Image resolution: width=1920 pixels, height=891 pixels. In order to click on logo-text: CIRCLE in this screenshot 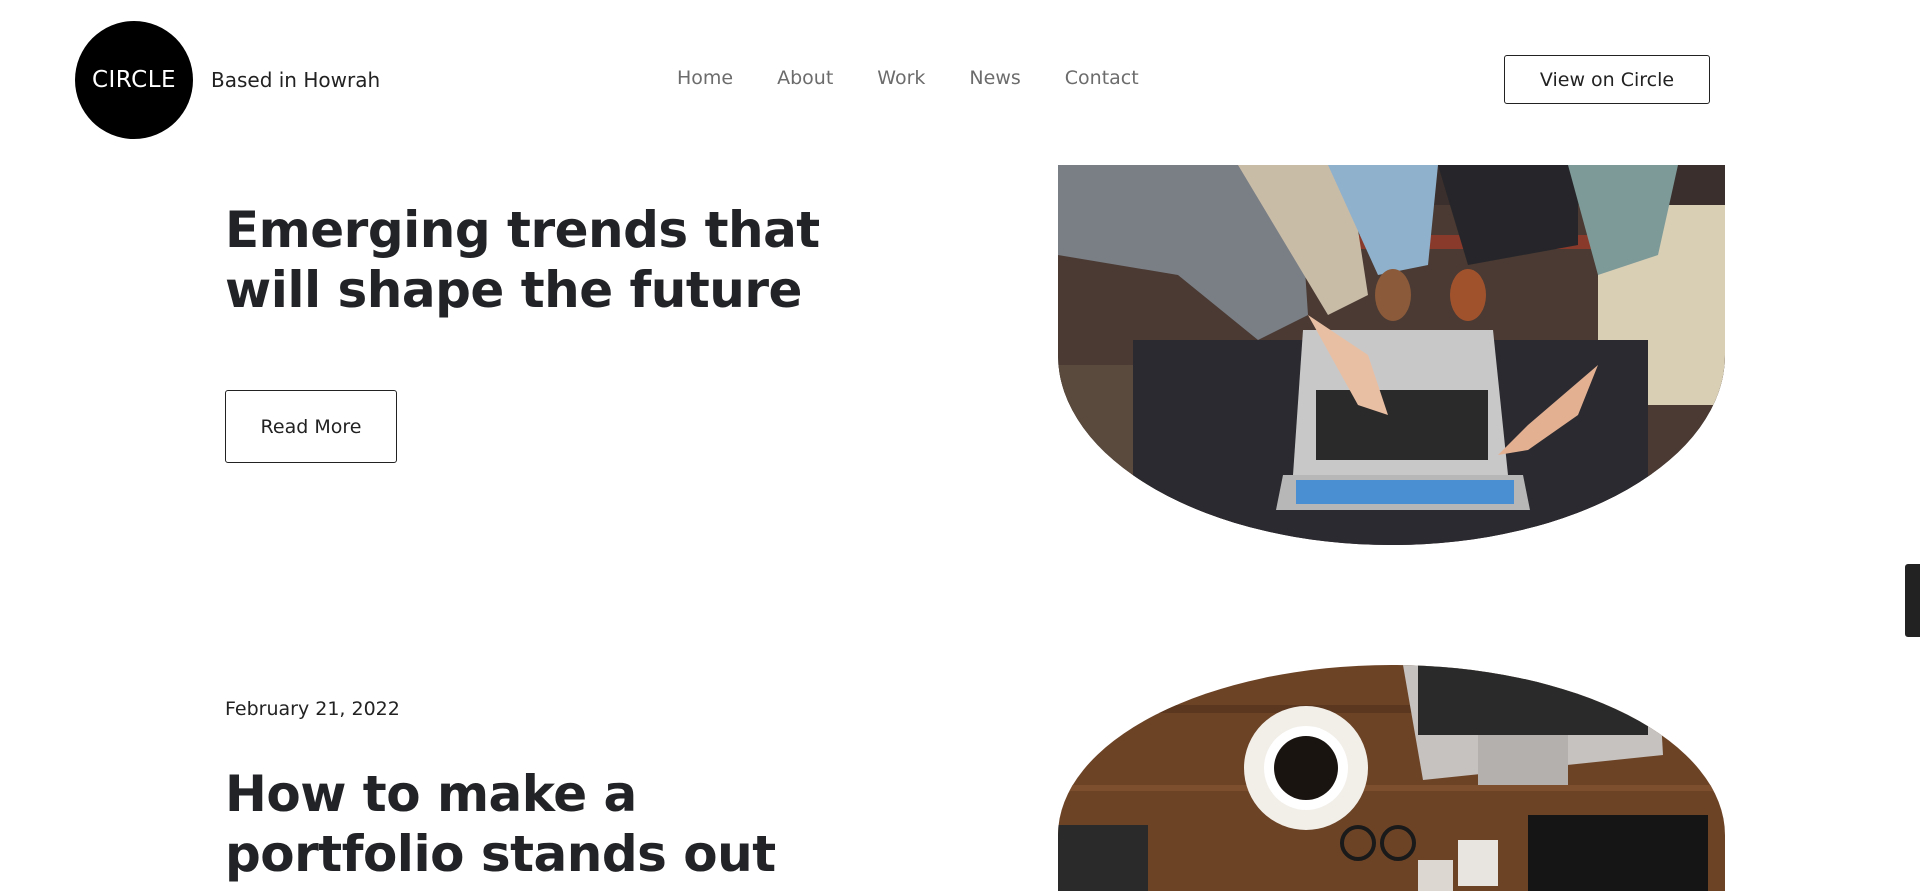, I will do `click(134, 80)`.